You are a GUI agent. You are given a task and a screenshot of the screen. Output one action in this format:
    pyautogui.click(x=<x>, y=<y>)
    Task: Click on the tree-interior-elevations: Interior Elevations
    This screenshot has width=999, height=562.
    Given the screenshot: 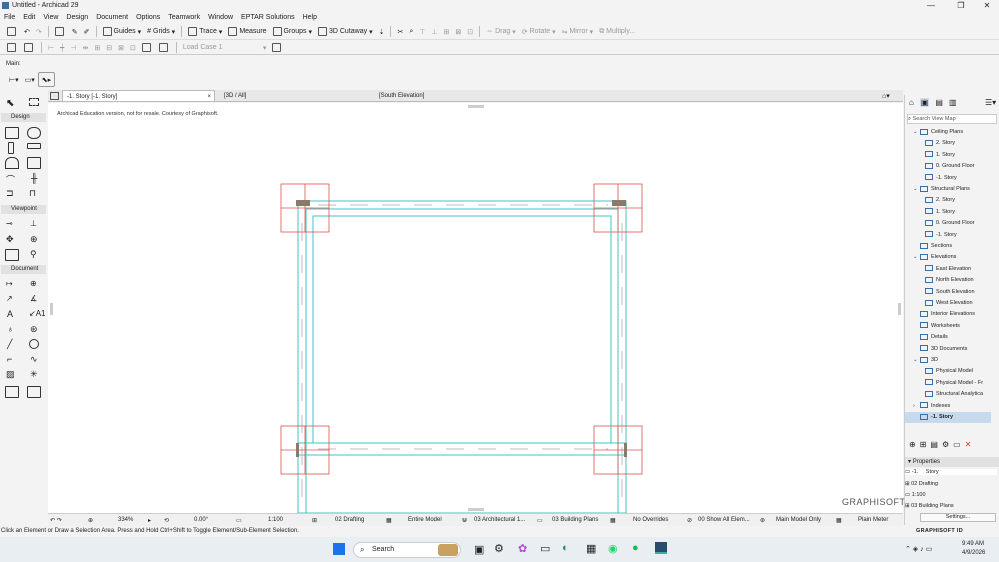 What is the action you would take?
    pyautogui.click(x=947, y=314)
    